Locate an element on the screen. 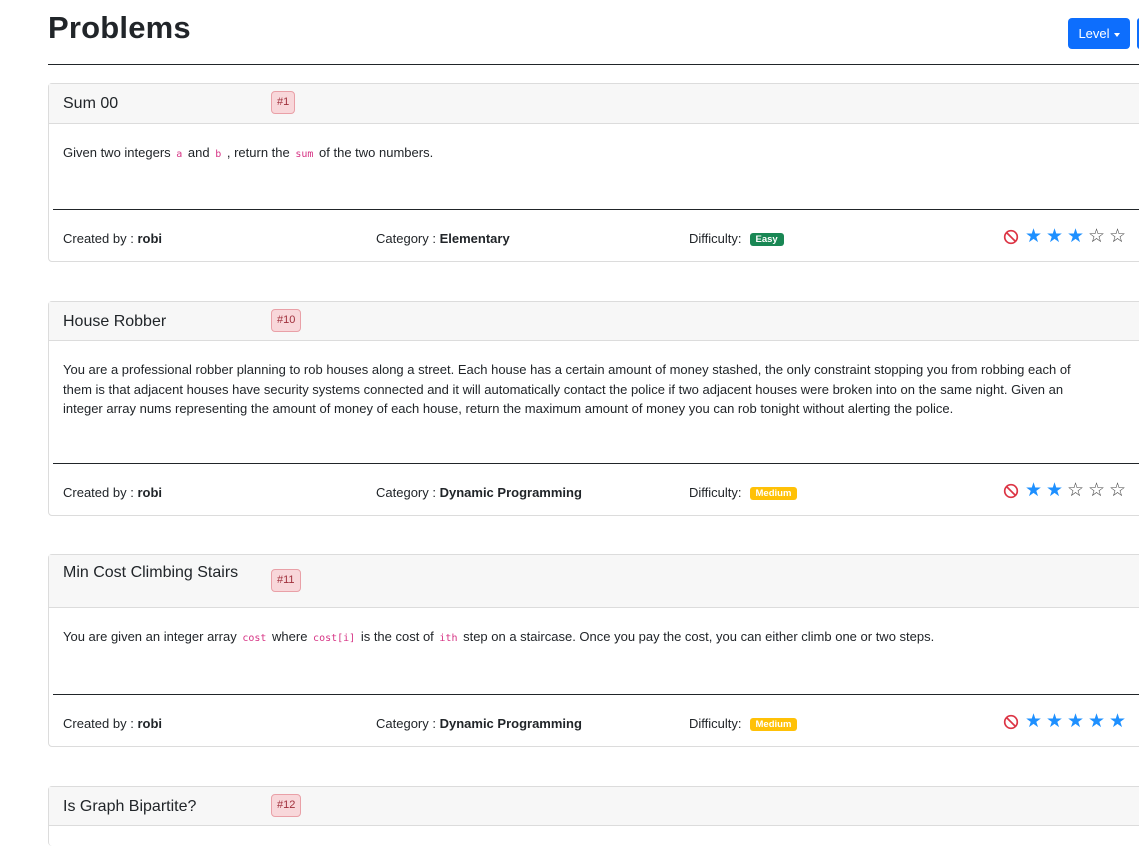  problem-id-badge: #1 is located at coordinates (283, 102).